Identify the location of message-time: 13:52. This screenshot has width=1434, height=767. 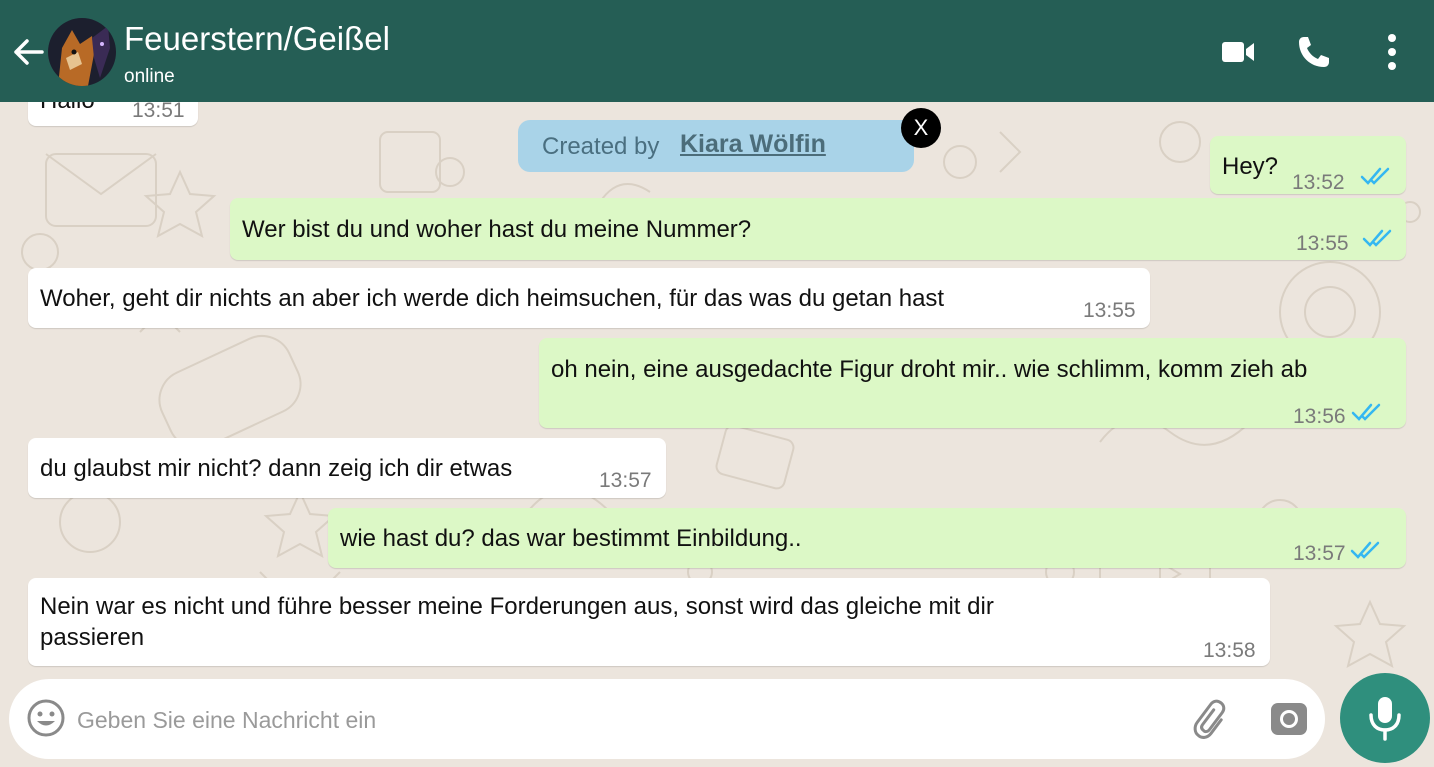
(1318, 182).